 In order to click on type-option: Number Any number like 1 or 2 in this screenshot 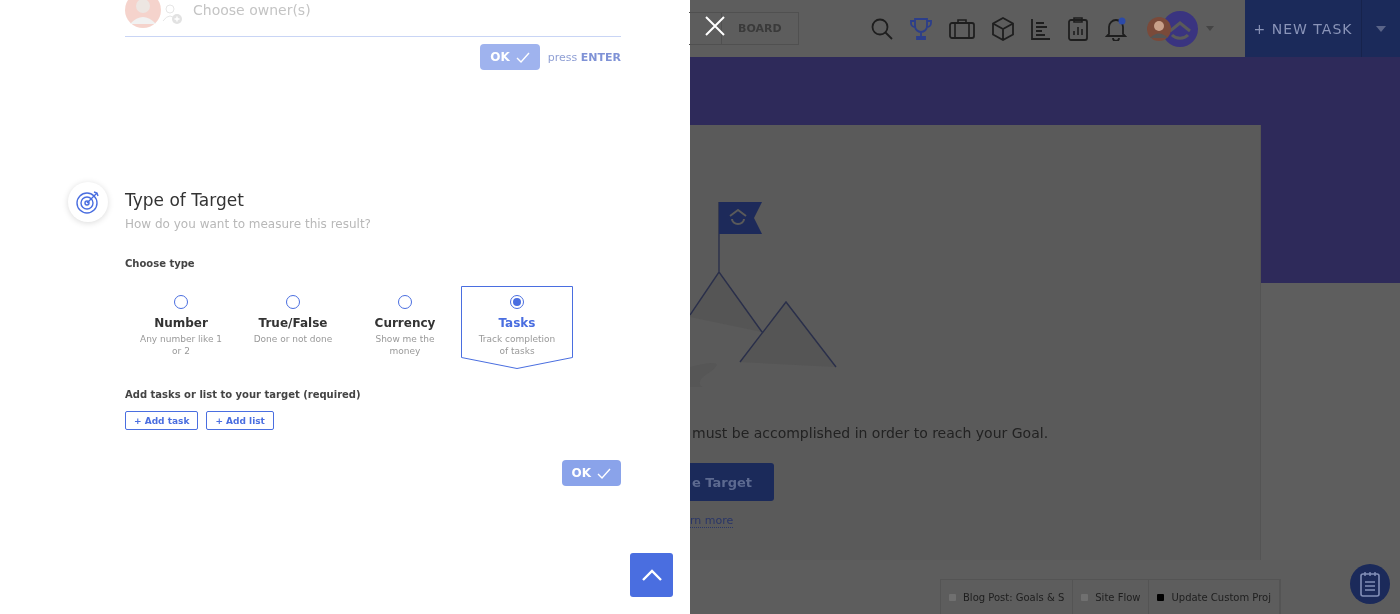, I will do `click(181, 328)`.